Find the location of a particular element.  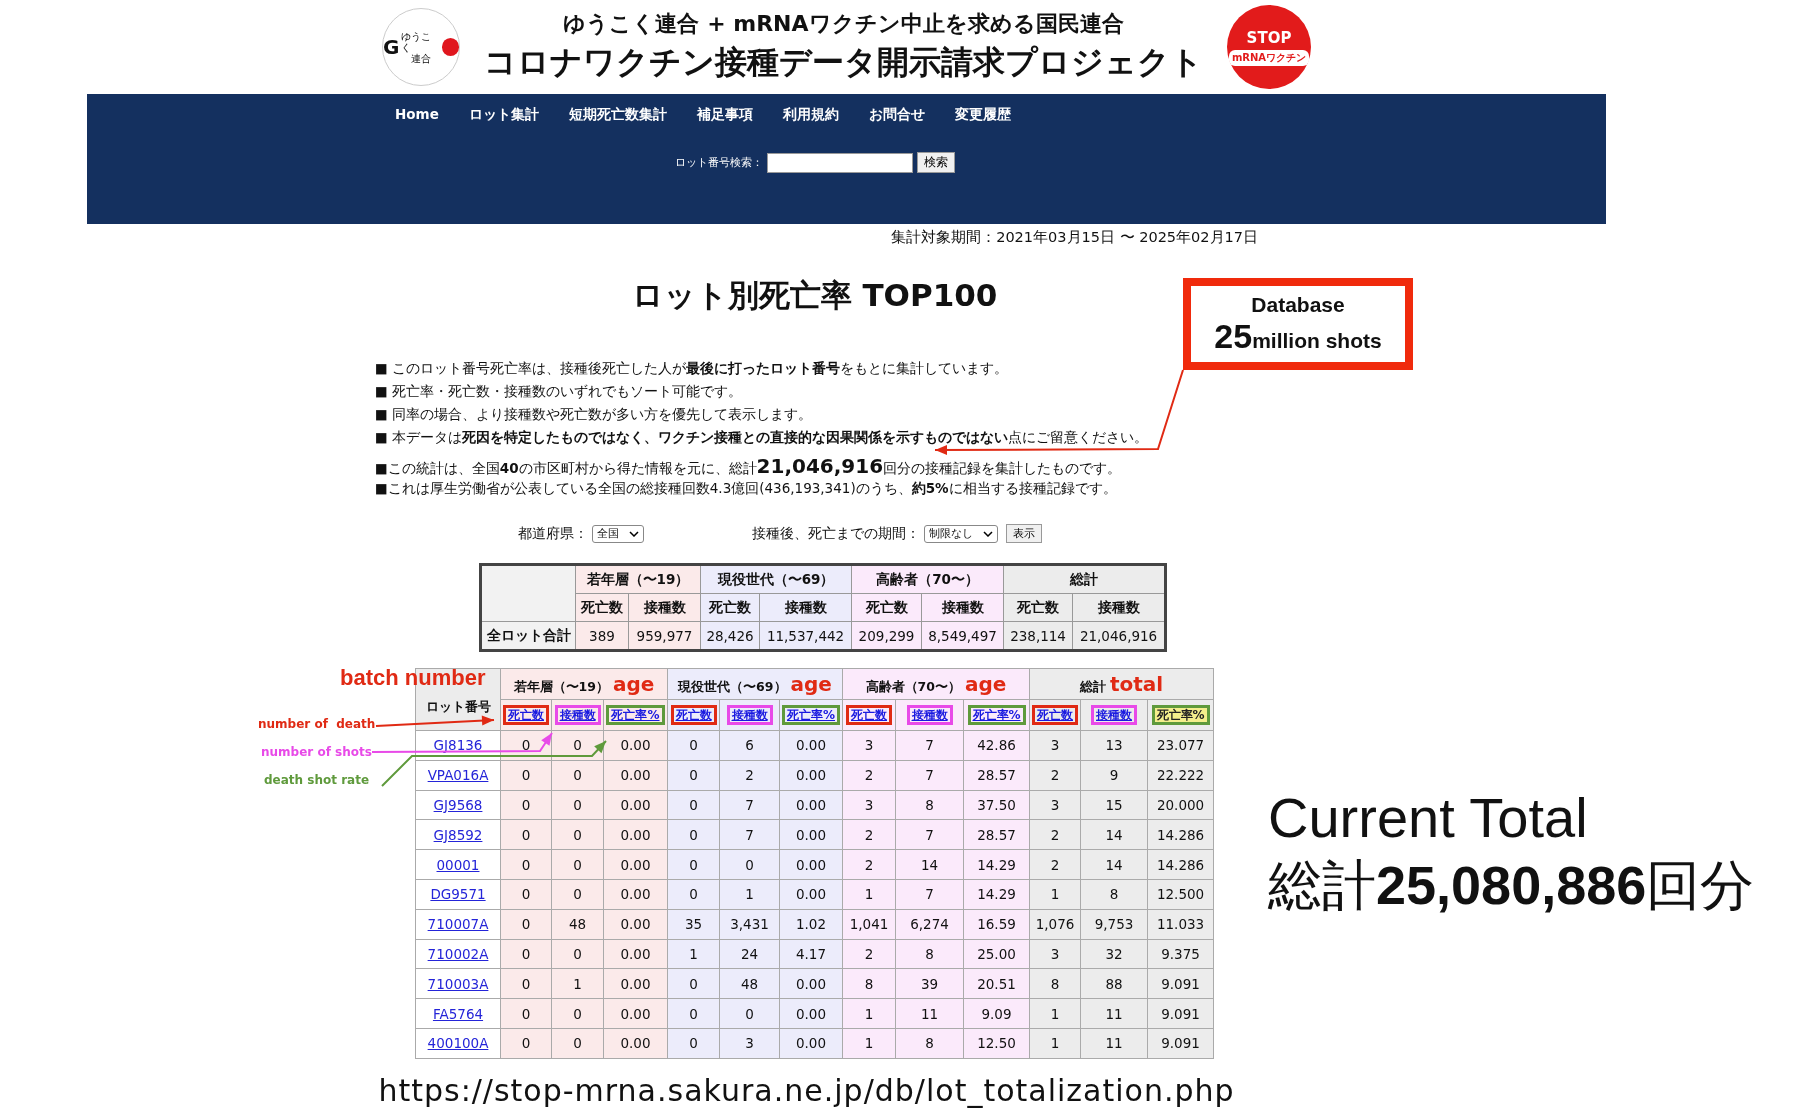

nav-link: 変更履歴 is located at coordinates (982, 115).